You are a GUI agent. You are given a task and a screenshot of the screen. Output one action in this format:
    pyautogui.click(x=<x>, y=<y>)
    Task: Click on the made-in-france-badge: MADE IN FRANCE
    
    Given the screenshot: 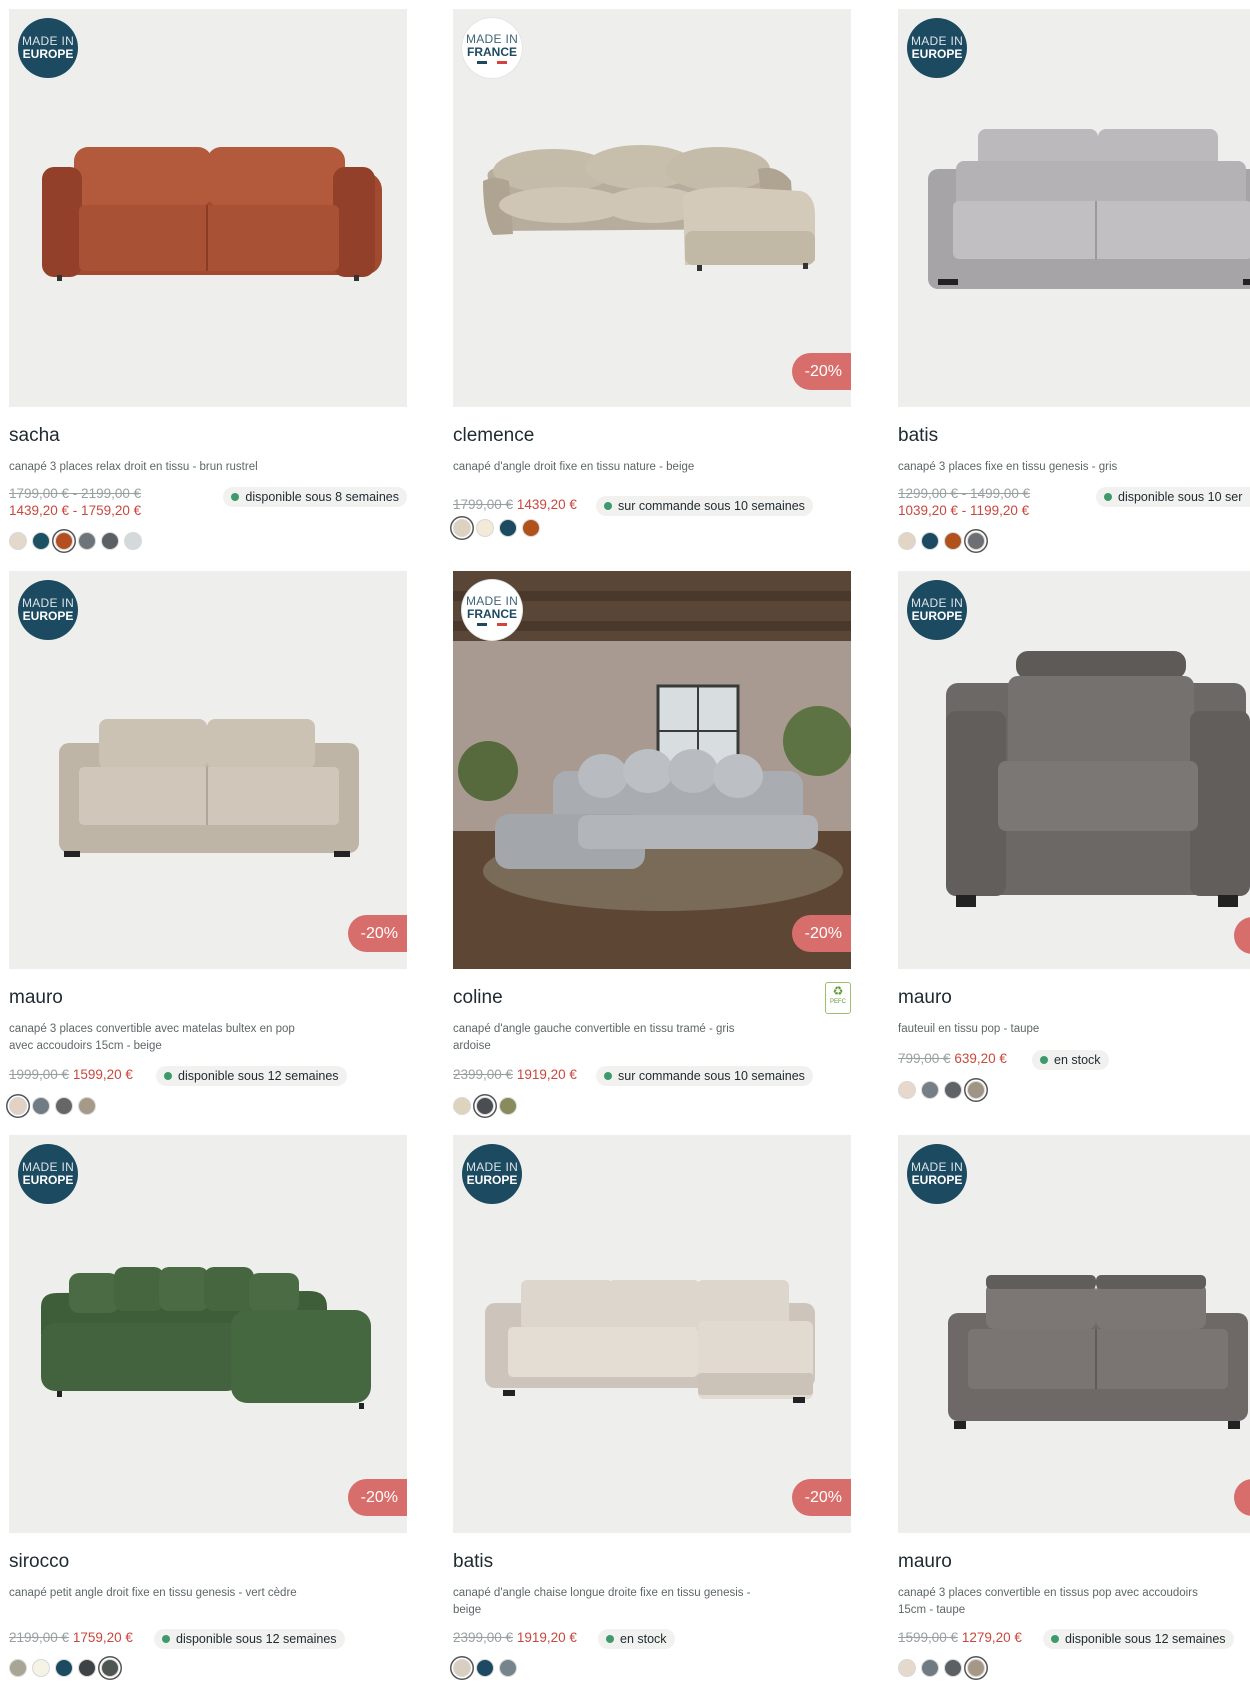 What is the action you would take?
    pyautogui.click(x=492, y=610)
    